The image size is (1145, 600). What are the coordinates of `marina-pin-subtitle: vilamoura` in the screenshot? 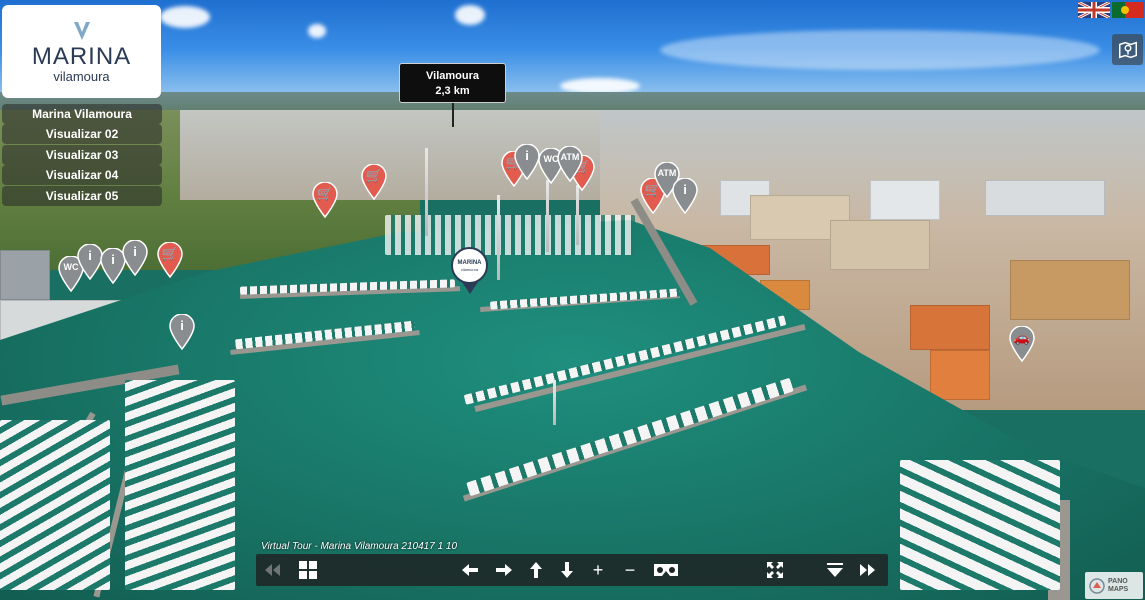 It's located at (469, 269).